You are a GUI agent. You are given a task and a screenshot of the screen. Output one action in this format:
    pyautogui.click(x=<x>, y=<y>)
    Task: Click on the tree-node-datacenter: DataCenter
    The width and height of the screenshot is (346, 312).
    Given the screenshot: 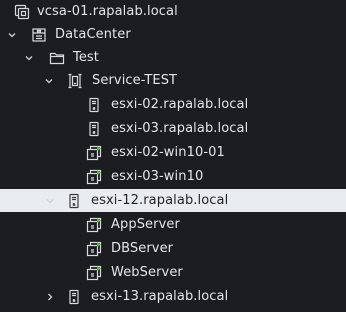 What is the action you would take?
    pyautogui.click(x=173, y=34)
    